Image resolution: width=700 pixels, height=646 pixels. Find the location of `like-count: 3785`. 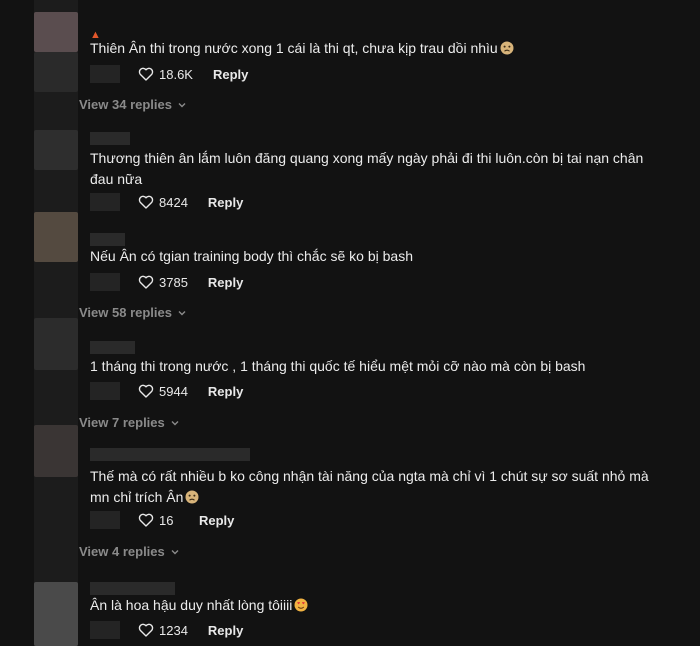

like-count: 3785 is located at coordinates (173, 282).